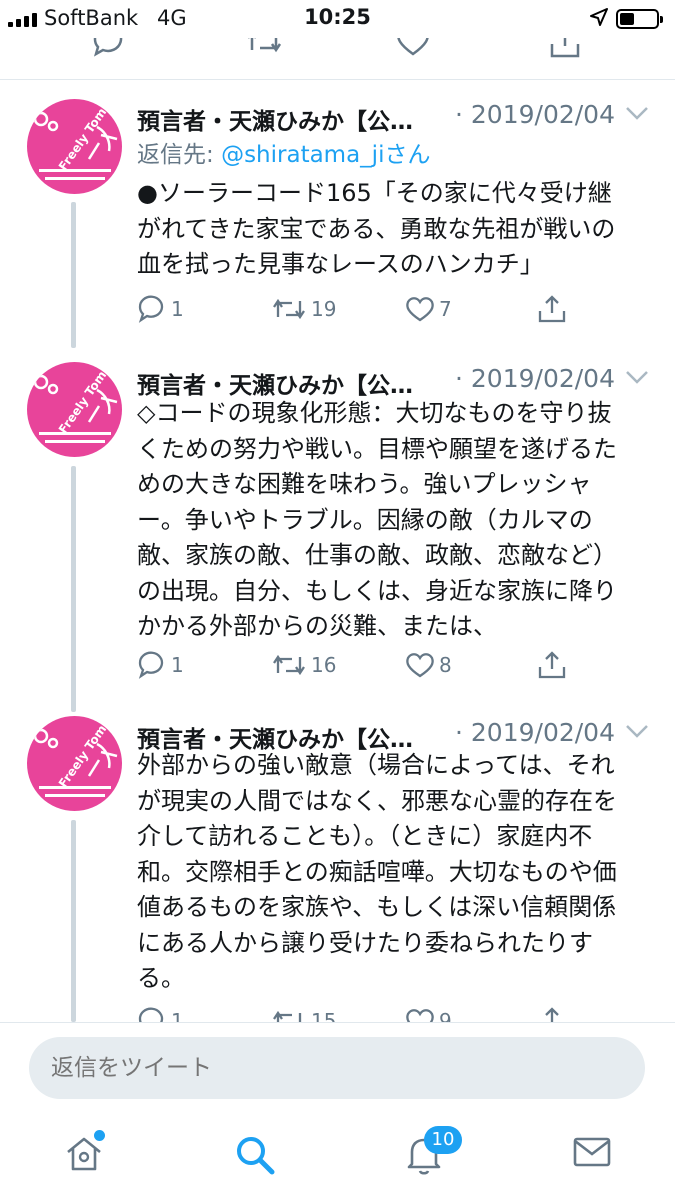  I want to click on status-bar: SoftBank 4G 10:25, so click(337, 19).